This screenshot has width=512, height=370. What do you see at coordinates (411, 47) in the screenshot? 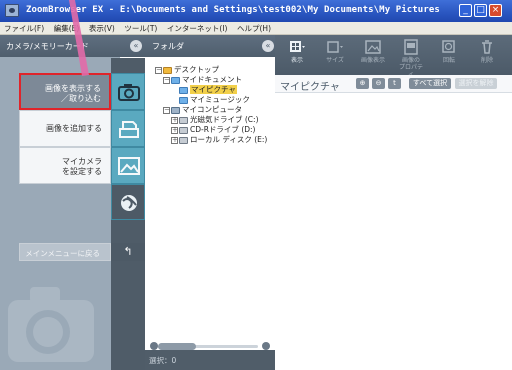
I see `properties-icon` at bounding box center [411, 47].